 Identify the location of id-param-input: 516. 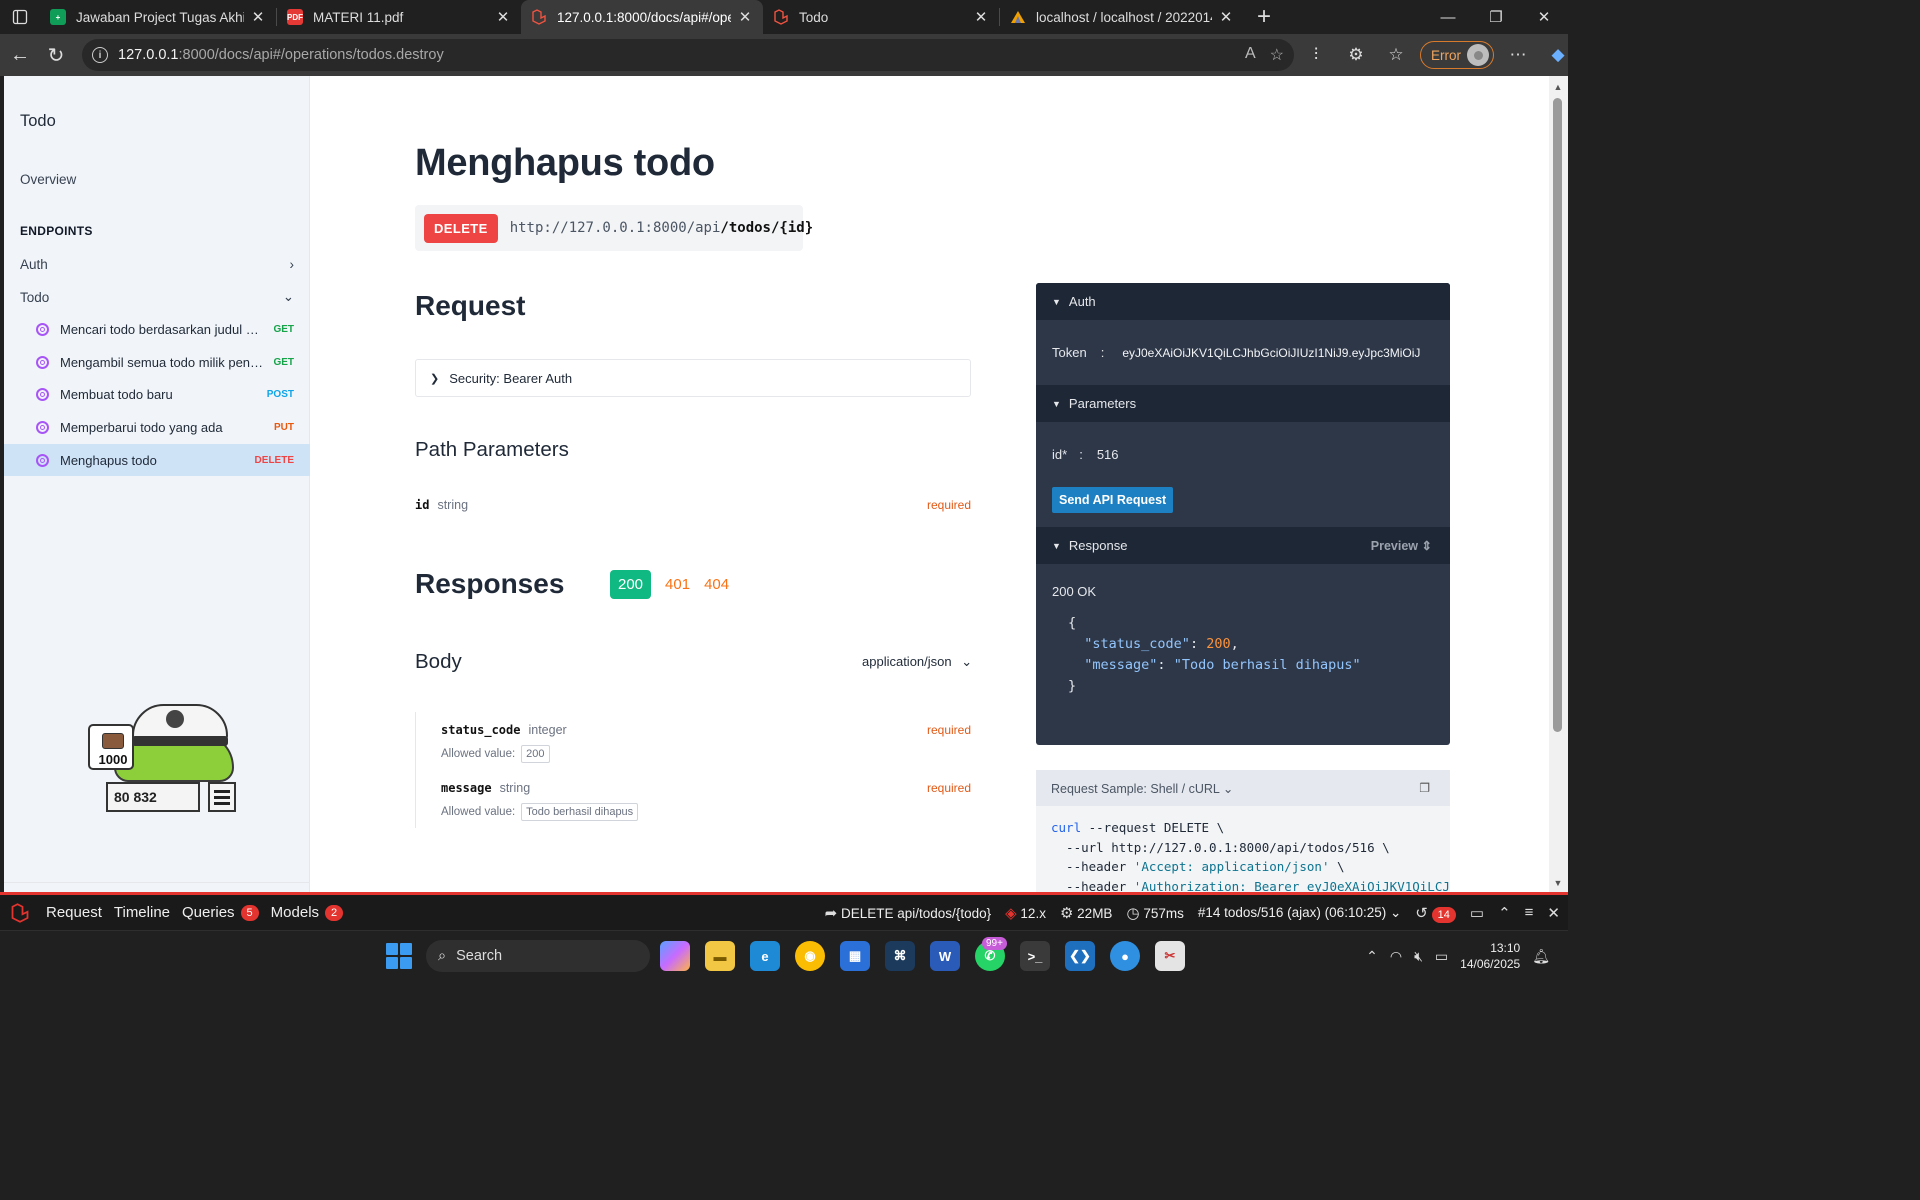
(1108, 454).